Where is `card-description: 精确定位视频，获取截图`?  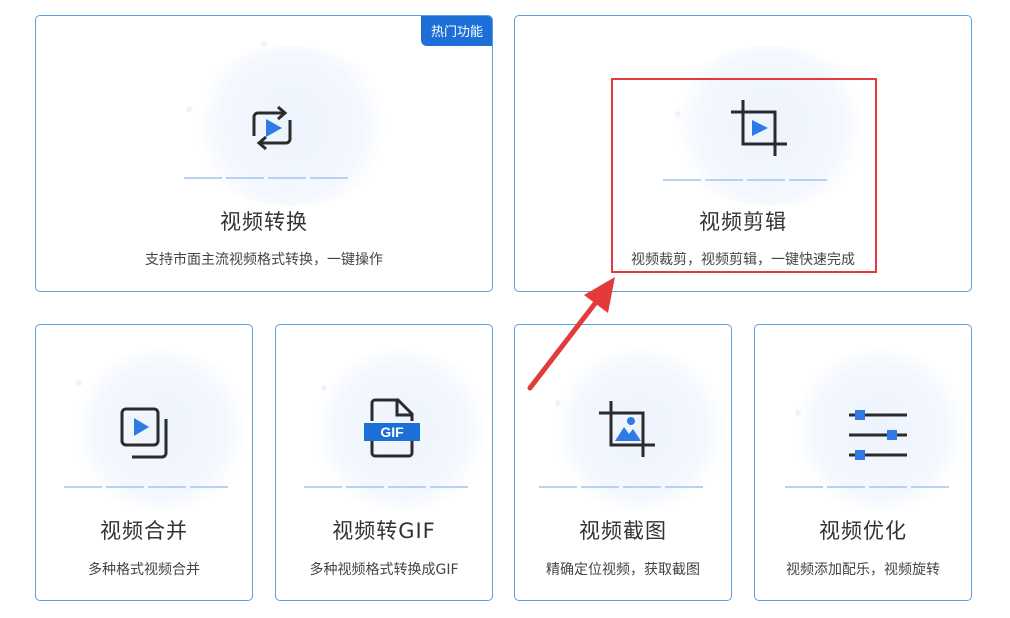 card-description: 精确定位视频，获取截图 is located at coordinates (623, 570).